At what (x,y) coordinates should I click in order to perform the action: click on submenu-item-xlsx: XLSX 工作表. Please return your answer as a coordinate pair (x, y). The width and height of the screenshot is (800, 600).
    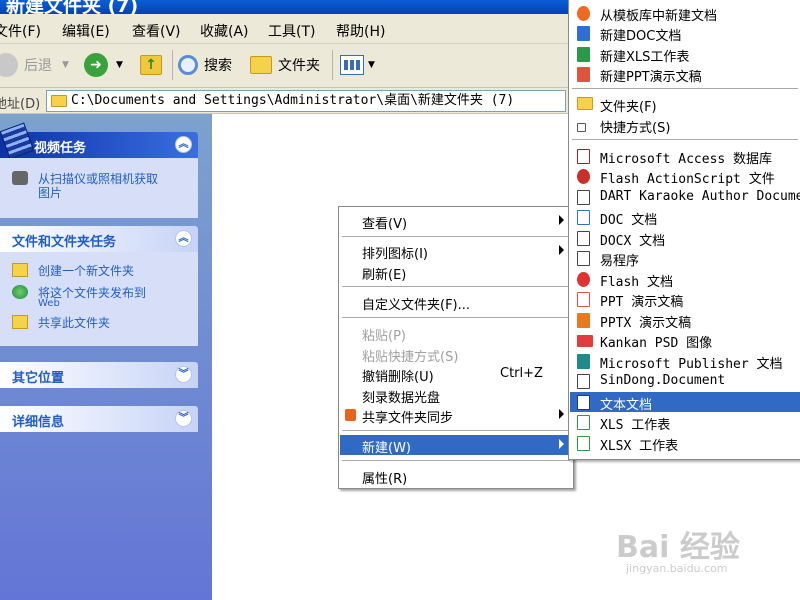
    Looking at the image, I should click on (685, 443).